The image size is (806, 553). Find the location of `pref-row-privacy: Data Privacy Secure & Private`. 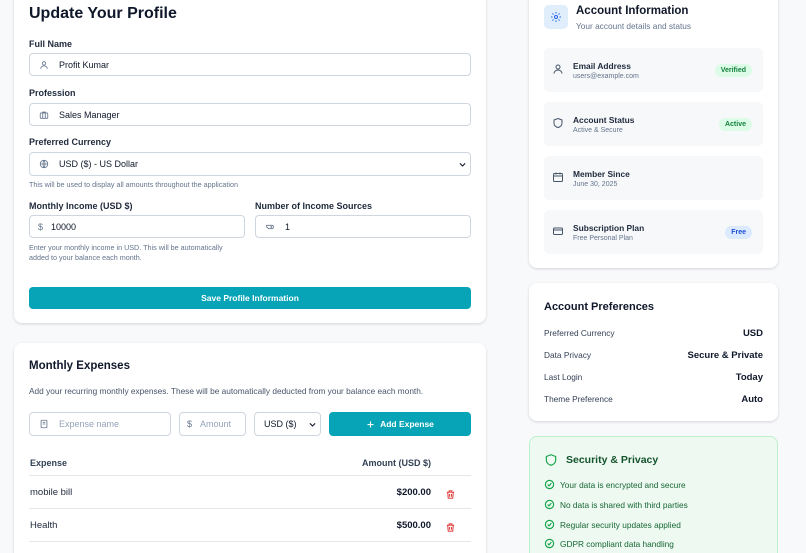

pref-row-privacy: Data Privacy Secure & Private is located at coordinates (653, 355).